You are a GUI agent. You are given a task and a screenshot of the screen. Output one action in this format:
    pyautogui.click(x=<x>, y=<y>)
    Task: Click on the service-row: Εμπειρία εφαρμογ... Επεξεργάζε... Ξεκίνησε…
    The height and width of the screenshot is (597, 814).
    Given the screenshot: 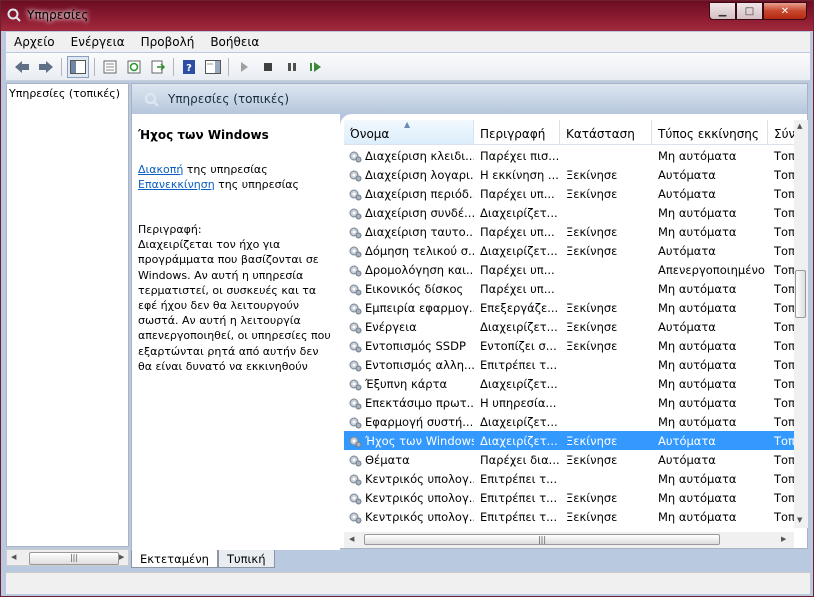 What is the action you would take?
    pyautogui.click(x=569, y=307)
    